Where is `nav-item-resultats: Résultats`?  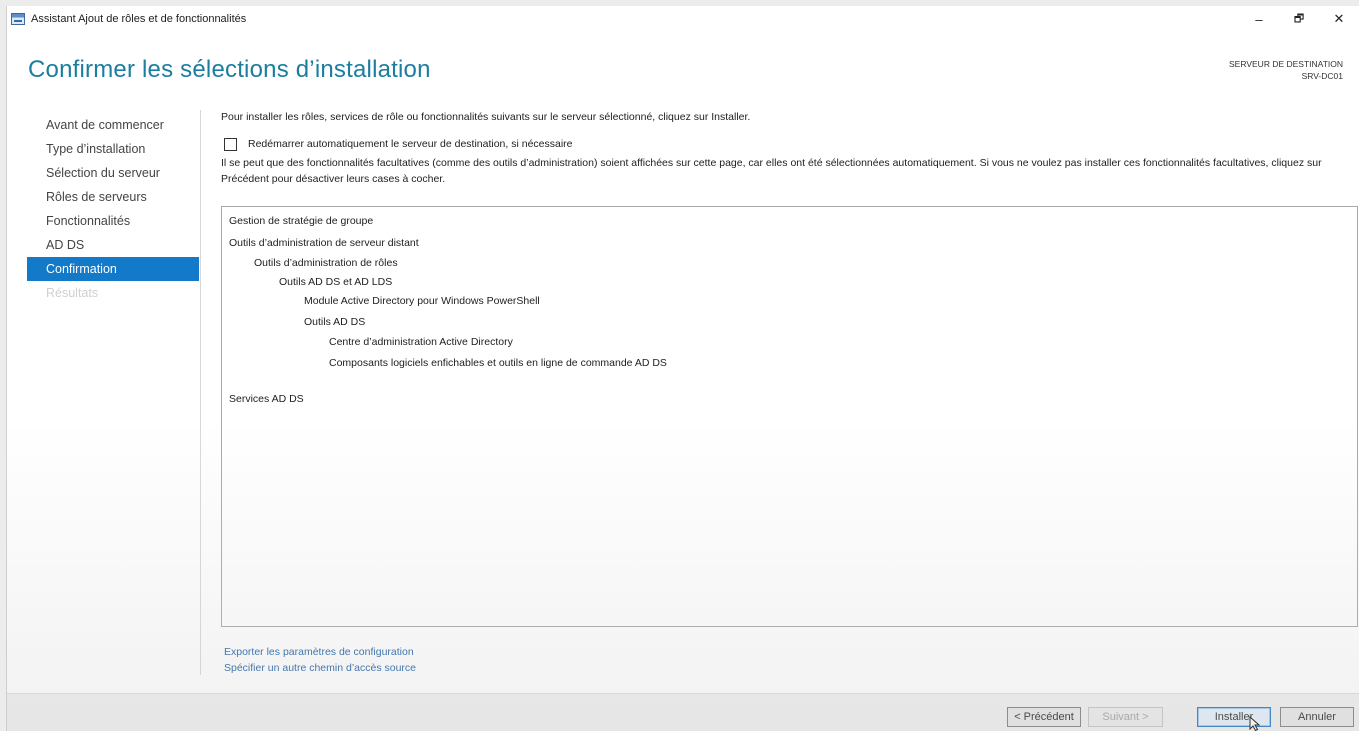
nav-item-resultats: Résultats is located at coordinates (72, 293).